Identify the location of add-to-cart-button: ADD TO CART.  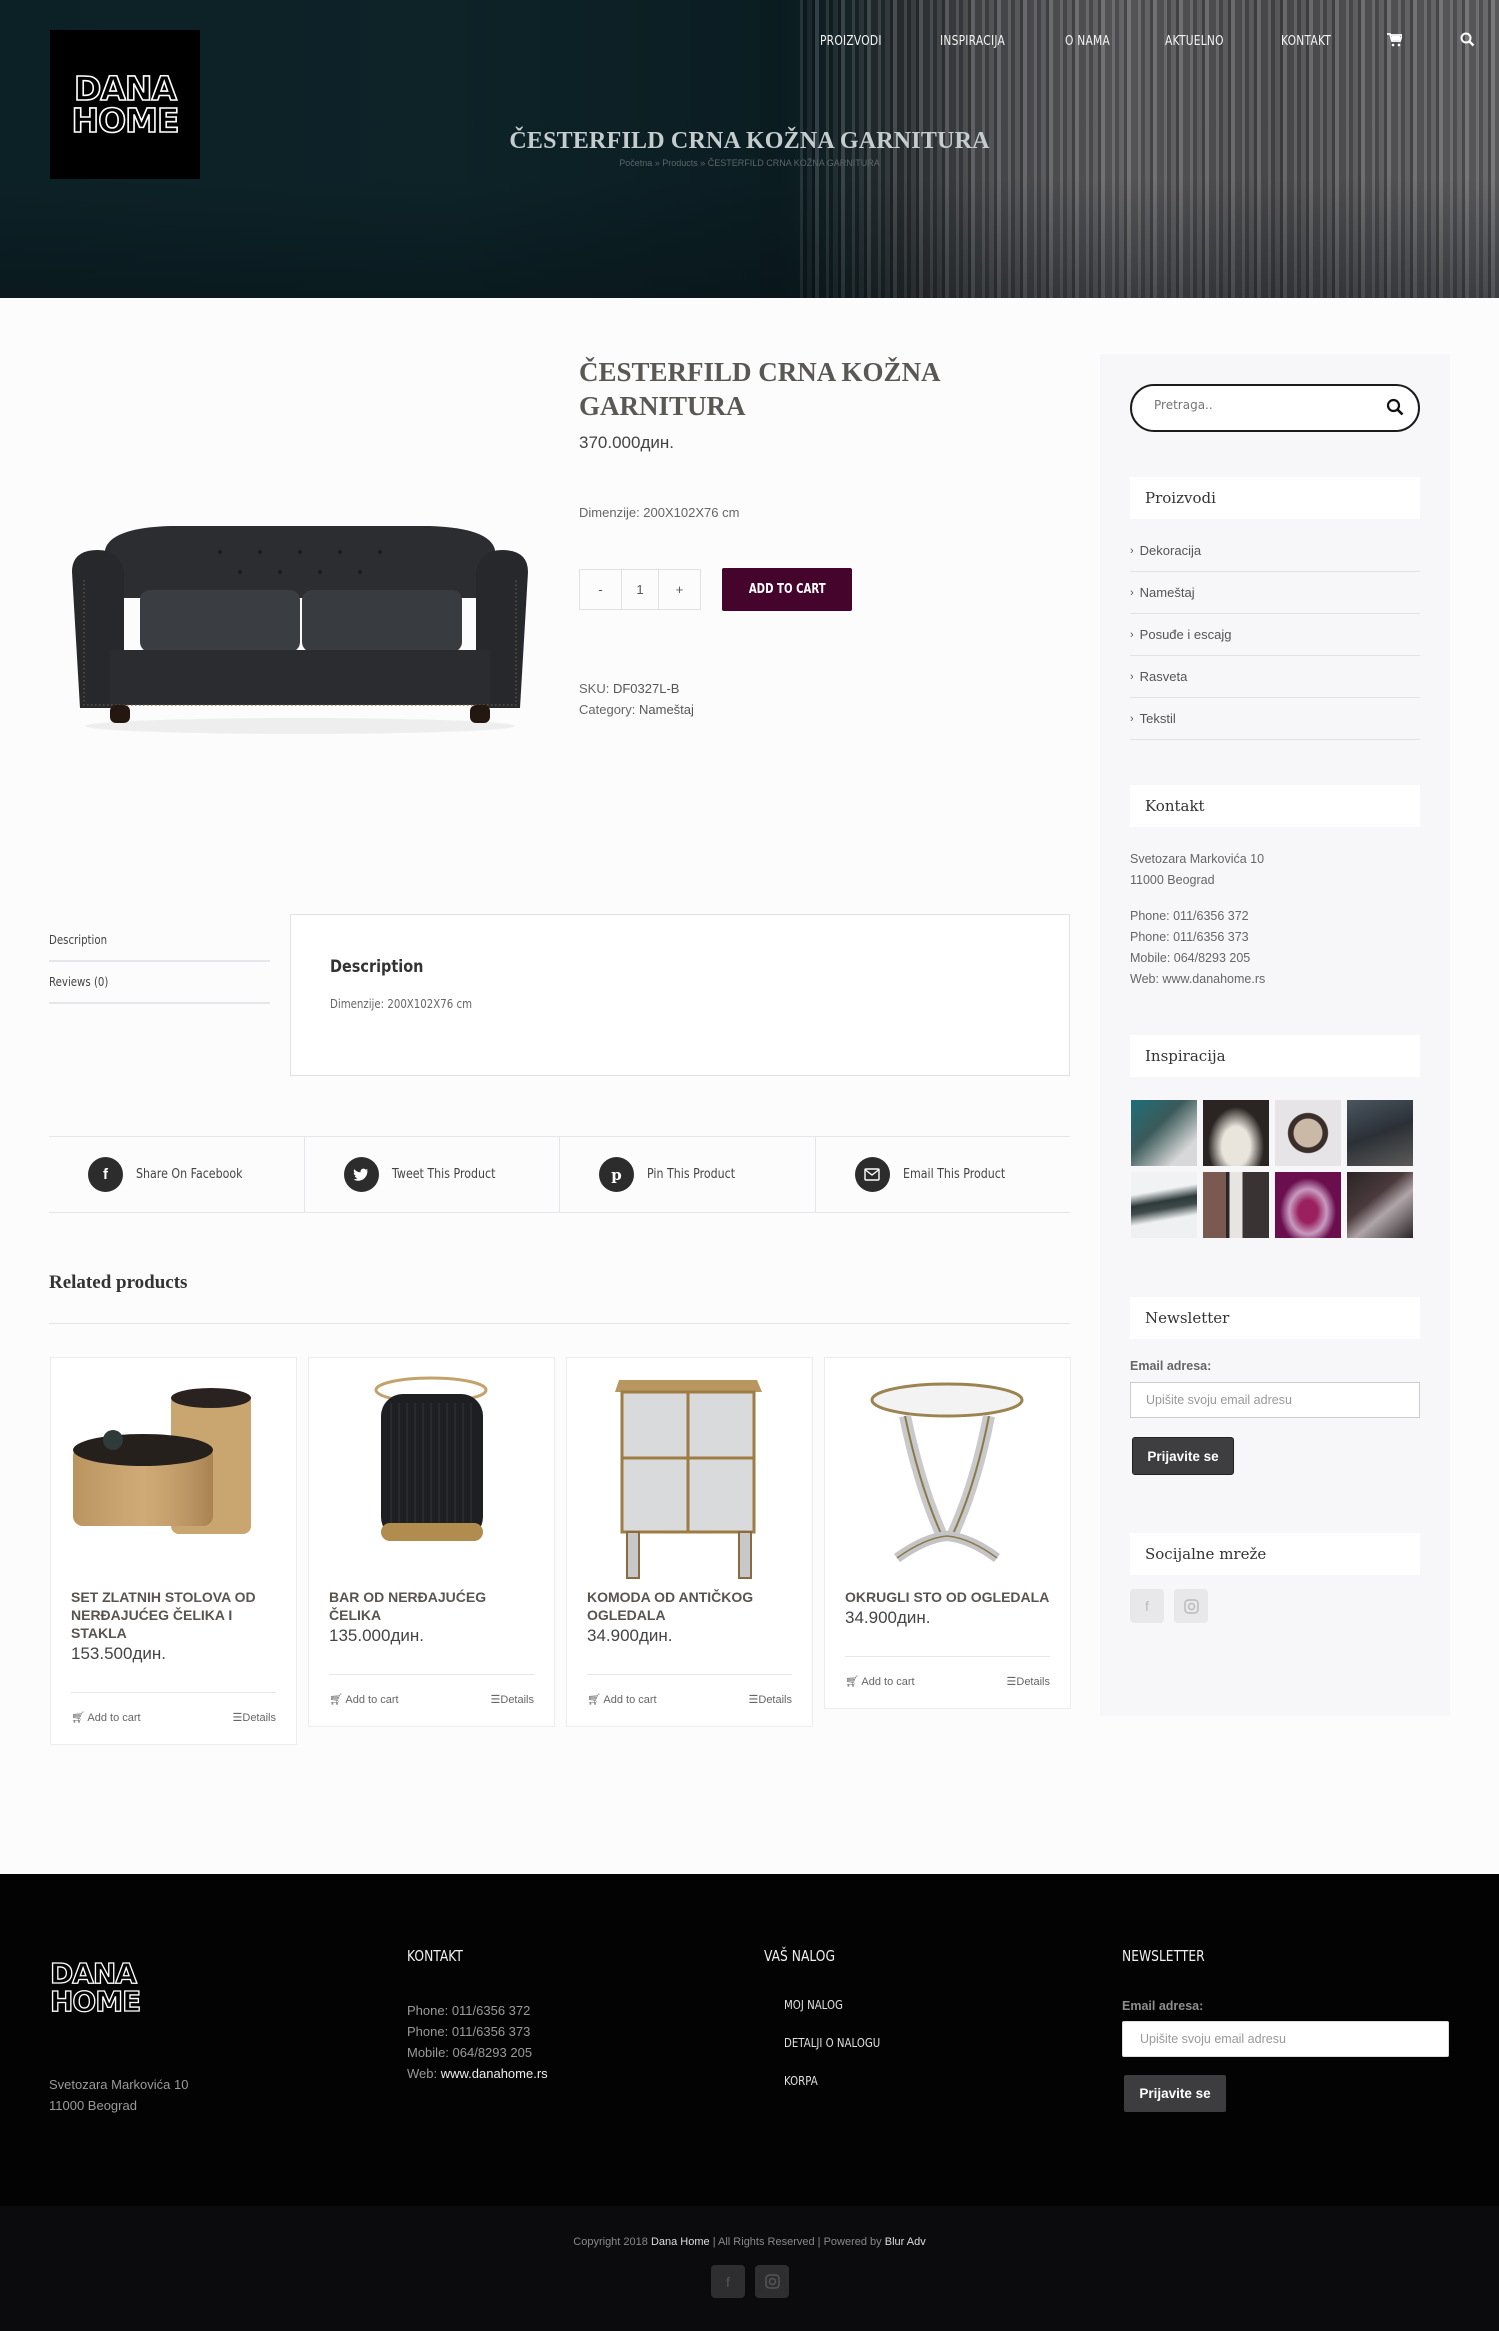
(787, 589).